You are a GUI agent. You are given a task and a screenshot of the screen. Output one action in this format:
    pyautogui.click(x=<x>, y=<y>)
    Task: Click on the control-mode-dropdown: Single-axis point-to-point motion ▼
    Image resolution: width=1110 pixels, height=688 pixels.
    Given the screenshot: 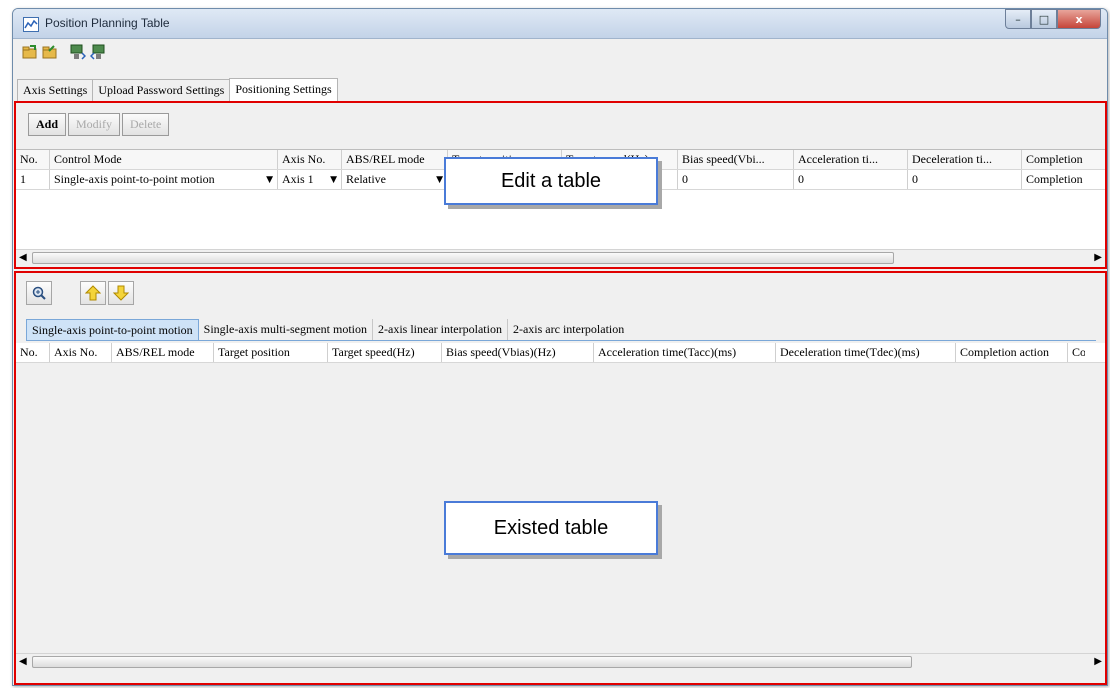 What is the action you would take?
    pyautogui.click(x=164, y=179)
    